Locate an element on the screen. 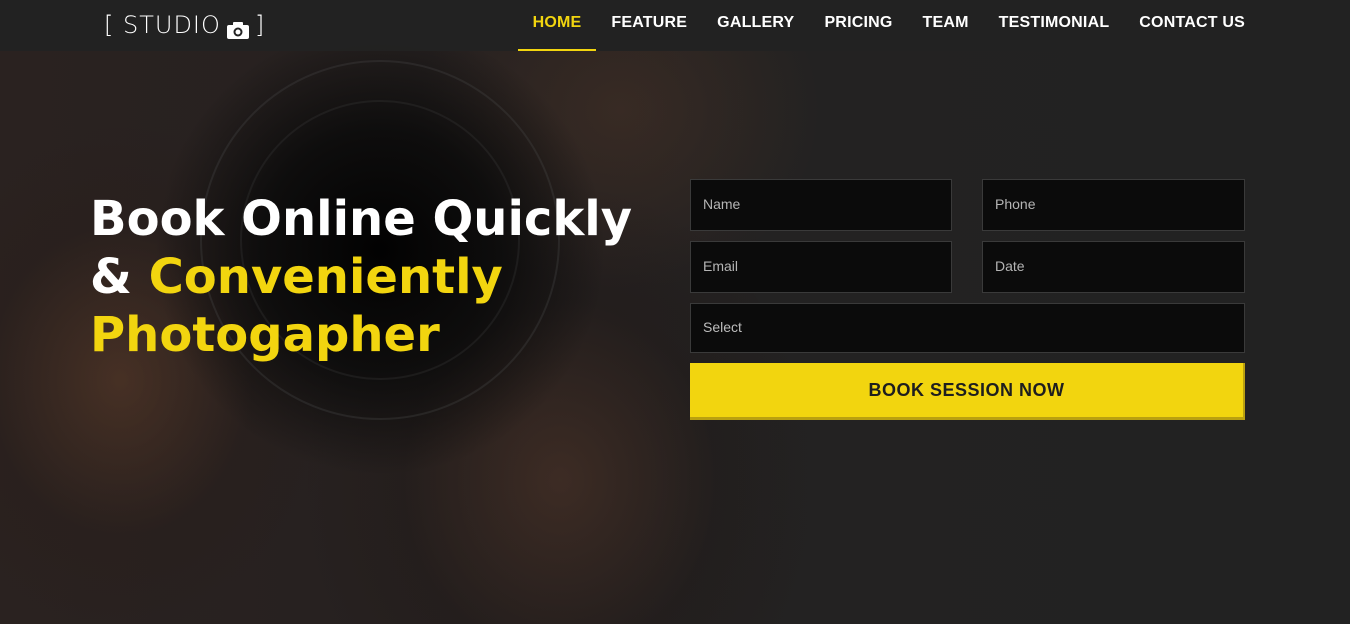 The width and height of the screenshot is (1350, 624). nav-item-home: HOME is located at coordinates (557, 25).